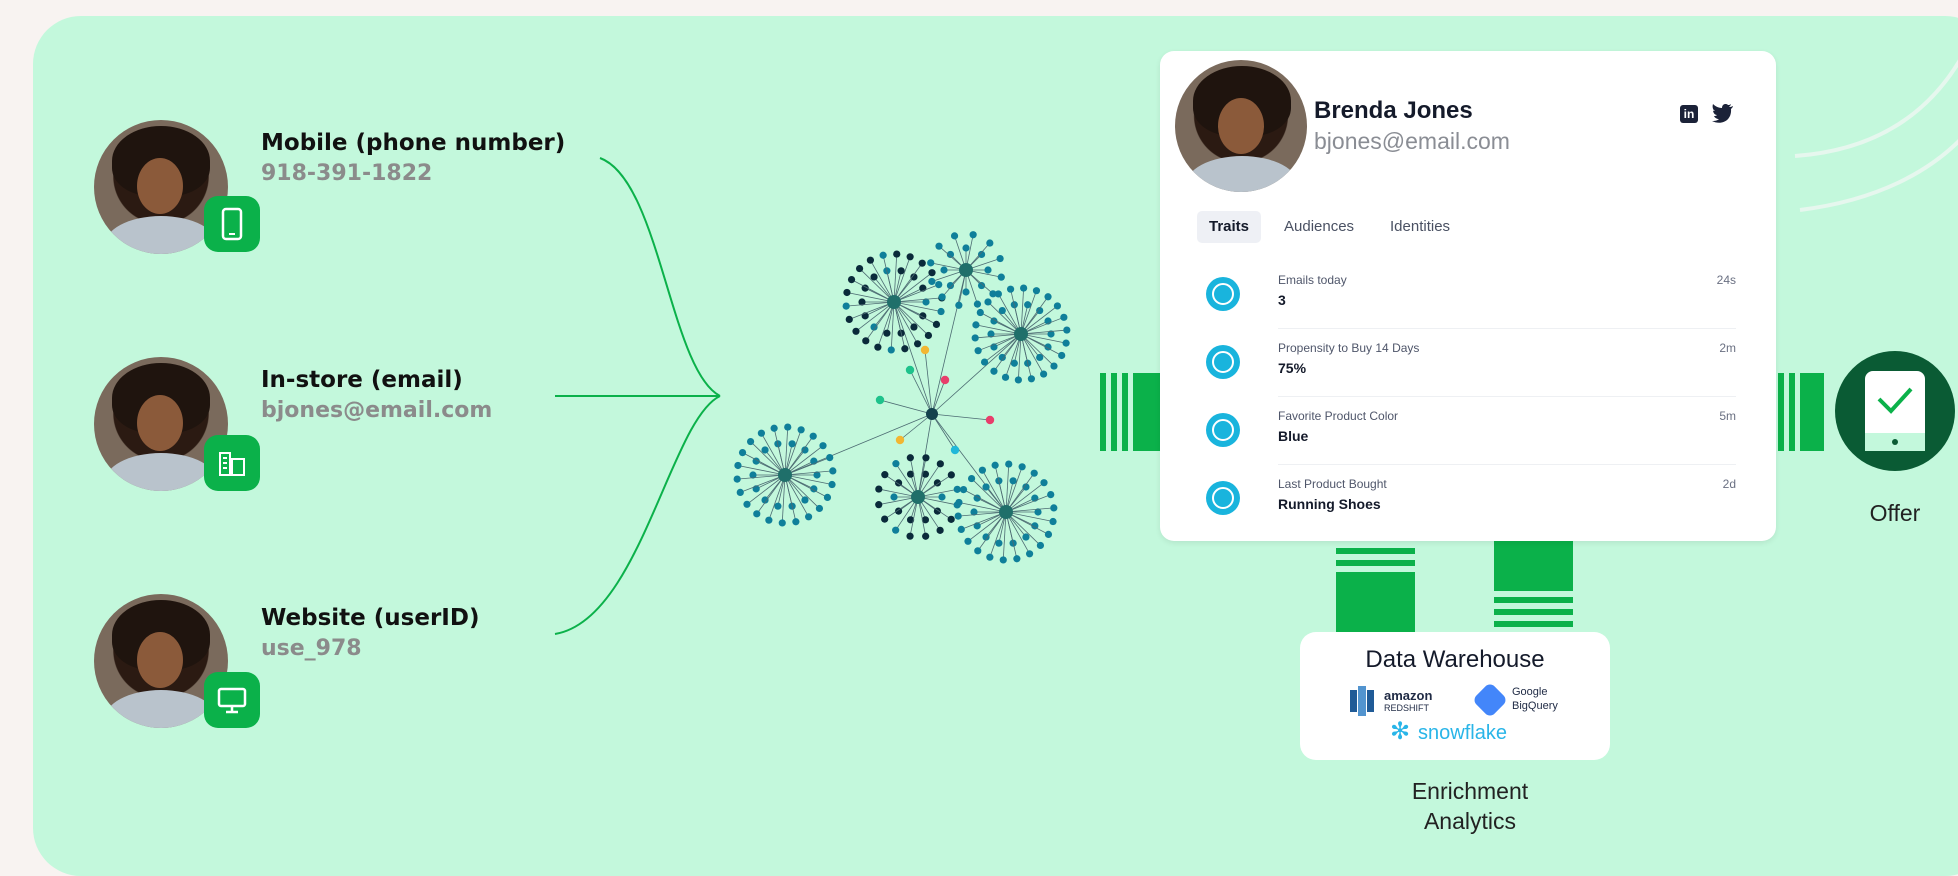 The width and height of the screenshot is (1958, 876). Describe the element at coordinates (1420, 227) in the screenshot. I see `tab-identities: Identities` at that location.